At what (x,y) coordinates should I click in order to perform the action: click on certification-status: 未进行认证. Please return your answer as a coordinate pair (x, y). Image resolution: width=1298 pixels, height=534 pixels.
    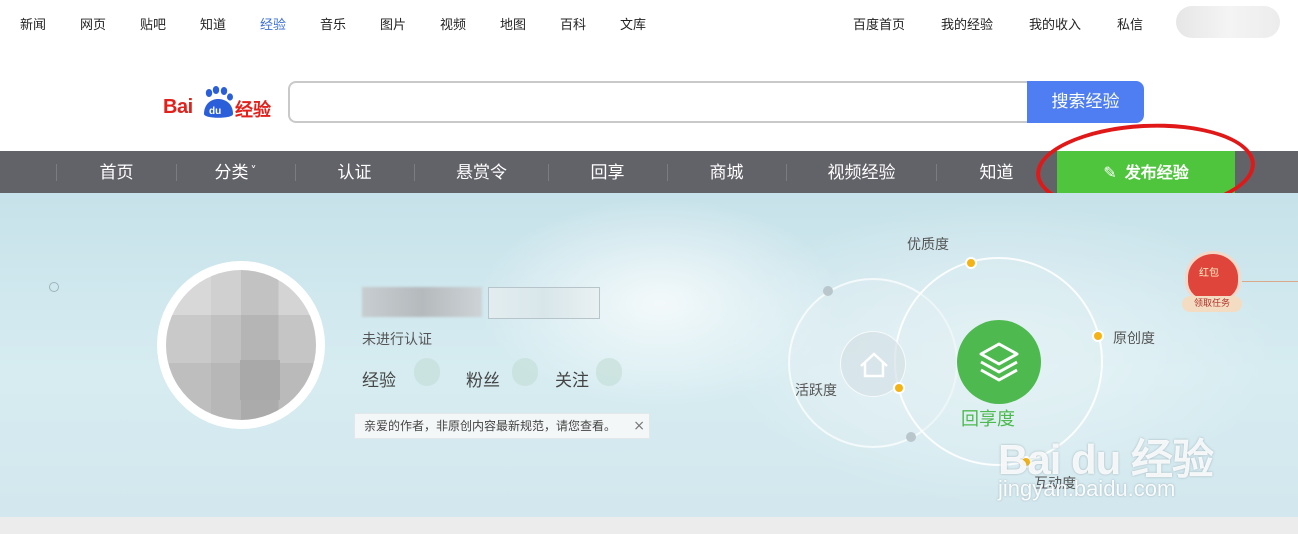
    Looking at the image, I should click on (397, 339).